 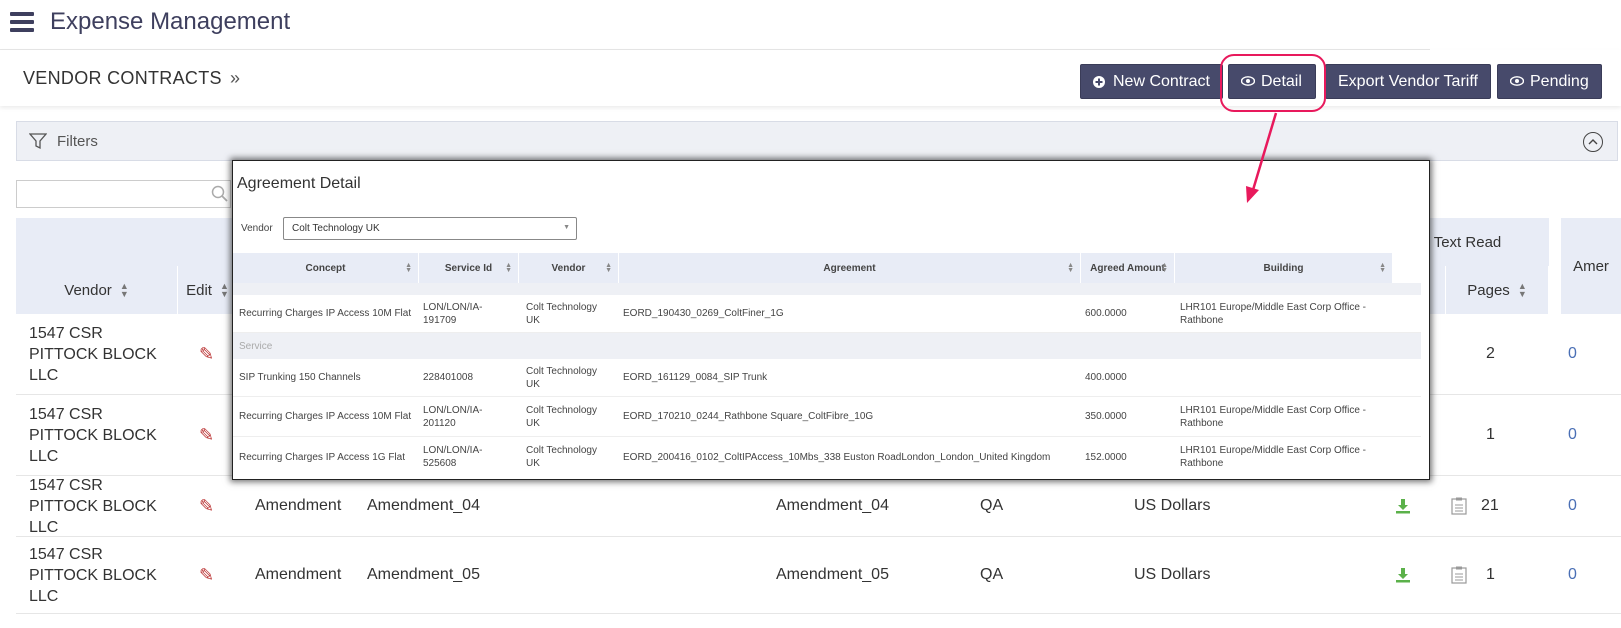 I want to click on service-id-cell: LON/LON/IA-525608, so click(x=453, y=457).